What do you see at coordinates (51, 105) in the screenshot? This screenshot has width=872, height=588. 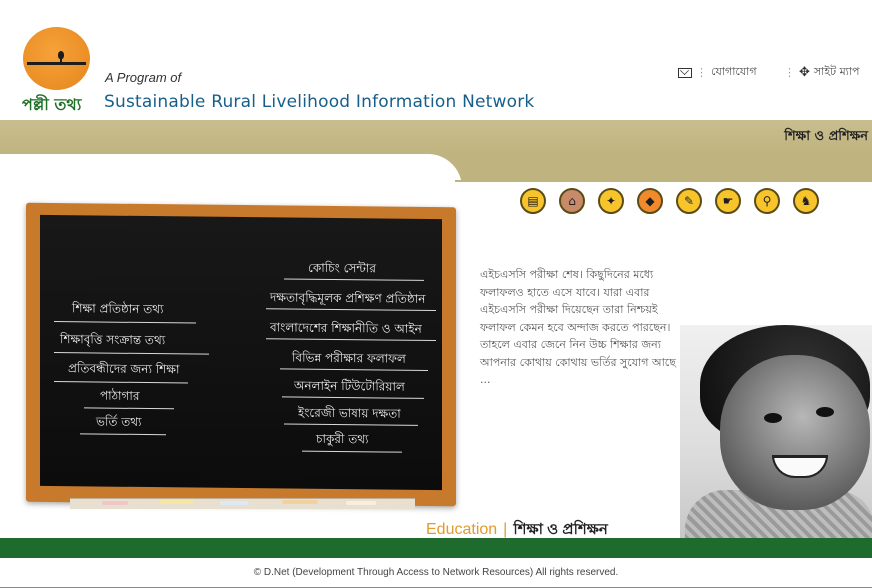 I see `logo-text: পল্লী তথ্য` at bounding box center [51, 105].